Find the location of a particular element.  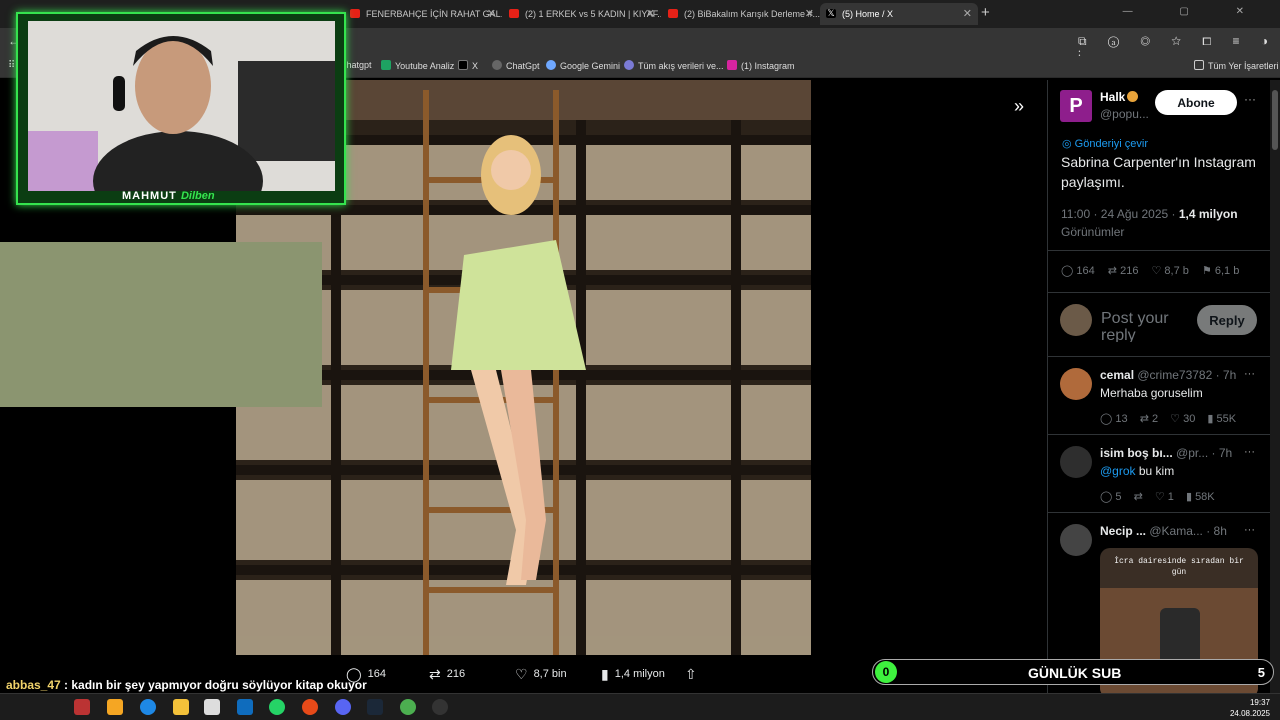

bookmark-youtube-analiz: Youtube Analiz is located at coordinates (417, 65).